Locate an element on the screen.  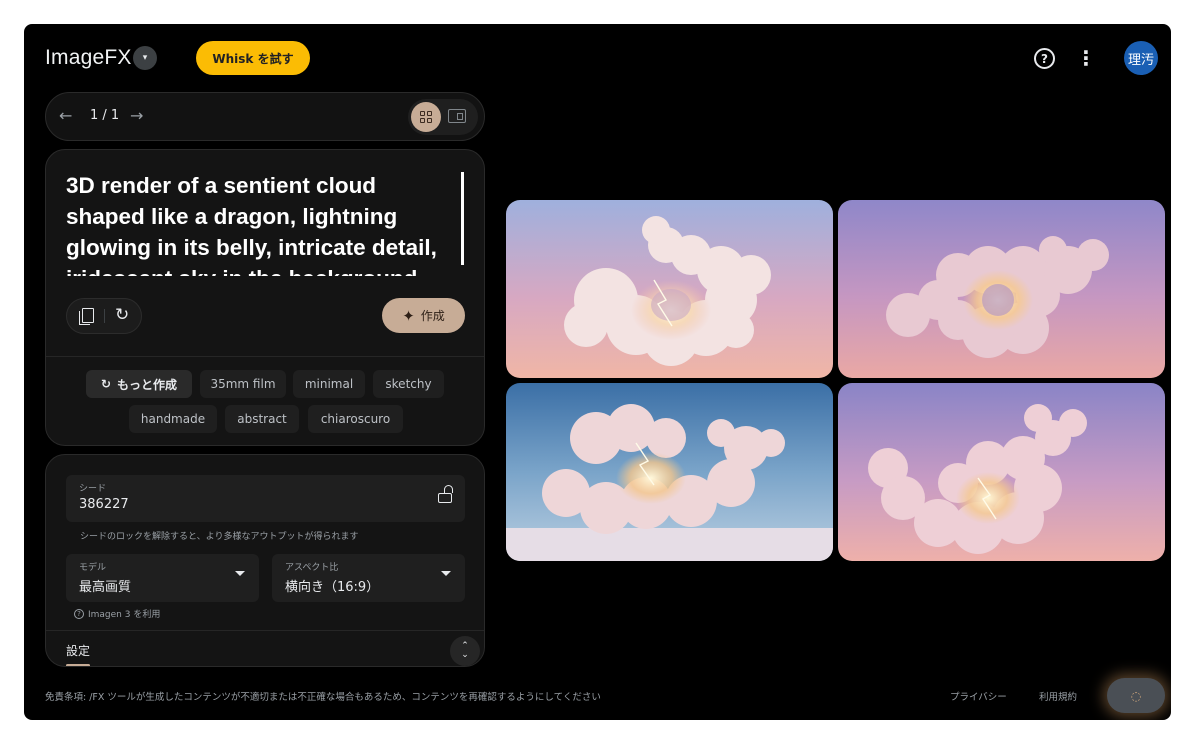
floating-action-button: ◌ is located at coordinates (1136, 695).